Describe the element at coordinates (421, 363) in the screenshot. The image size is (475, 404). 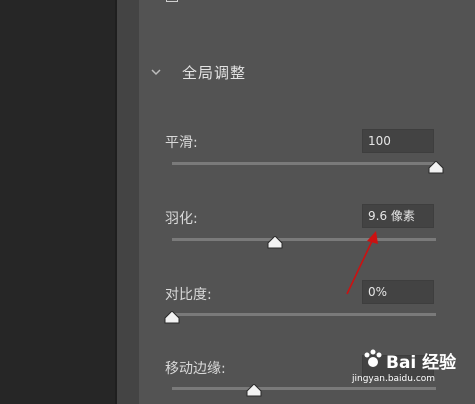
I see `watermark-brand: Bai 经验` at that location.